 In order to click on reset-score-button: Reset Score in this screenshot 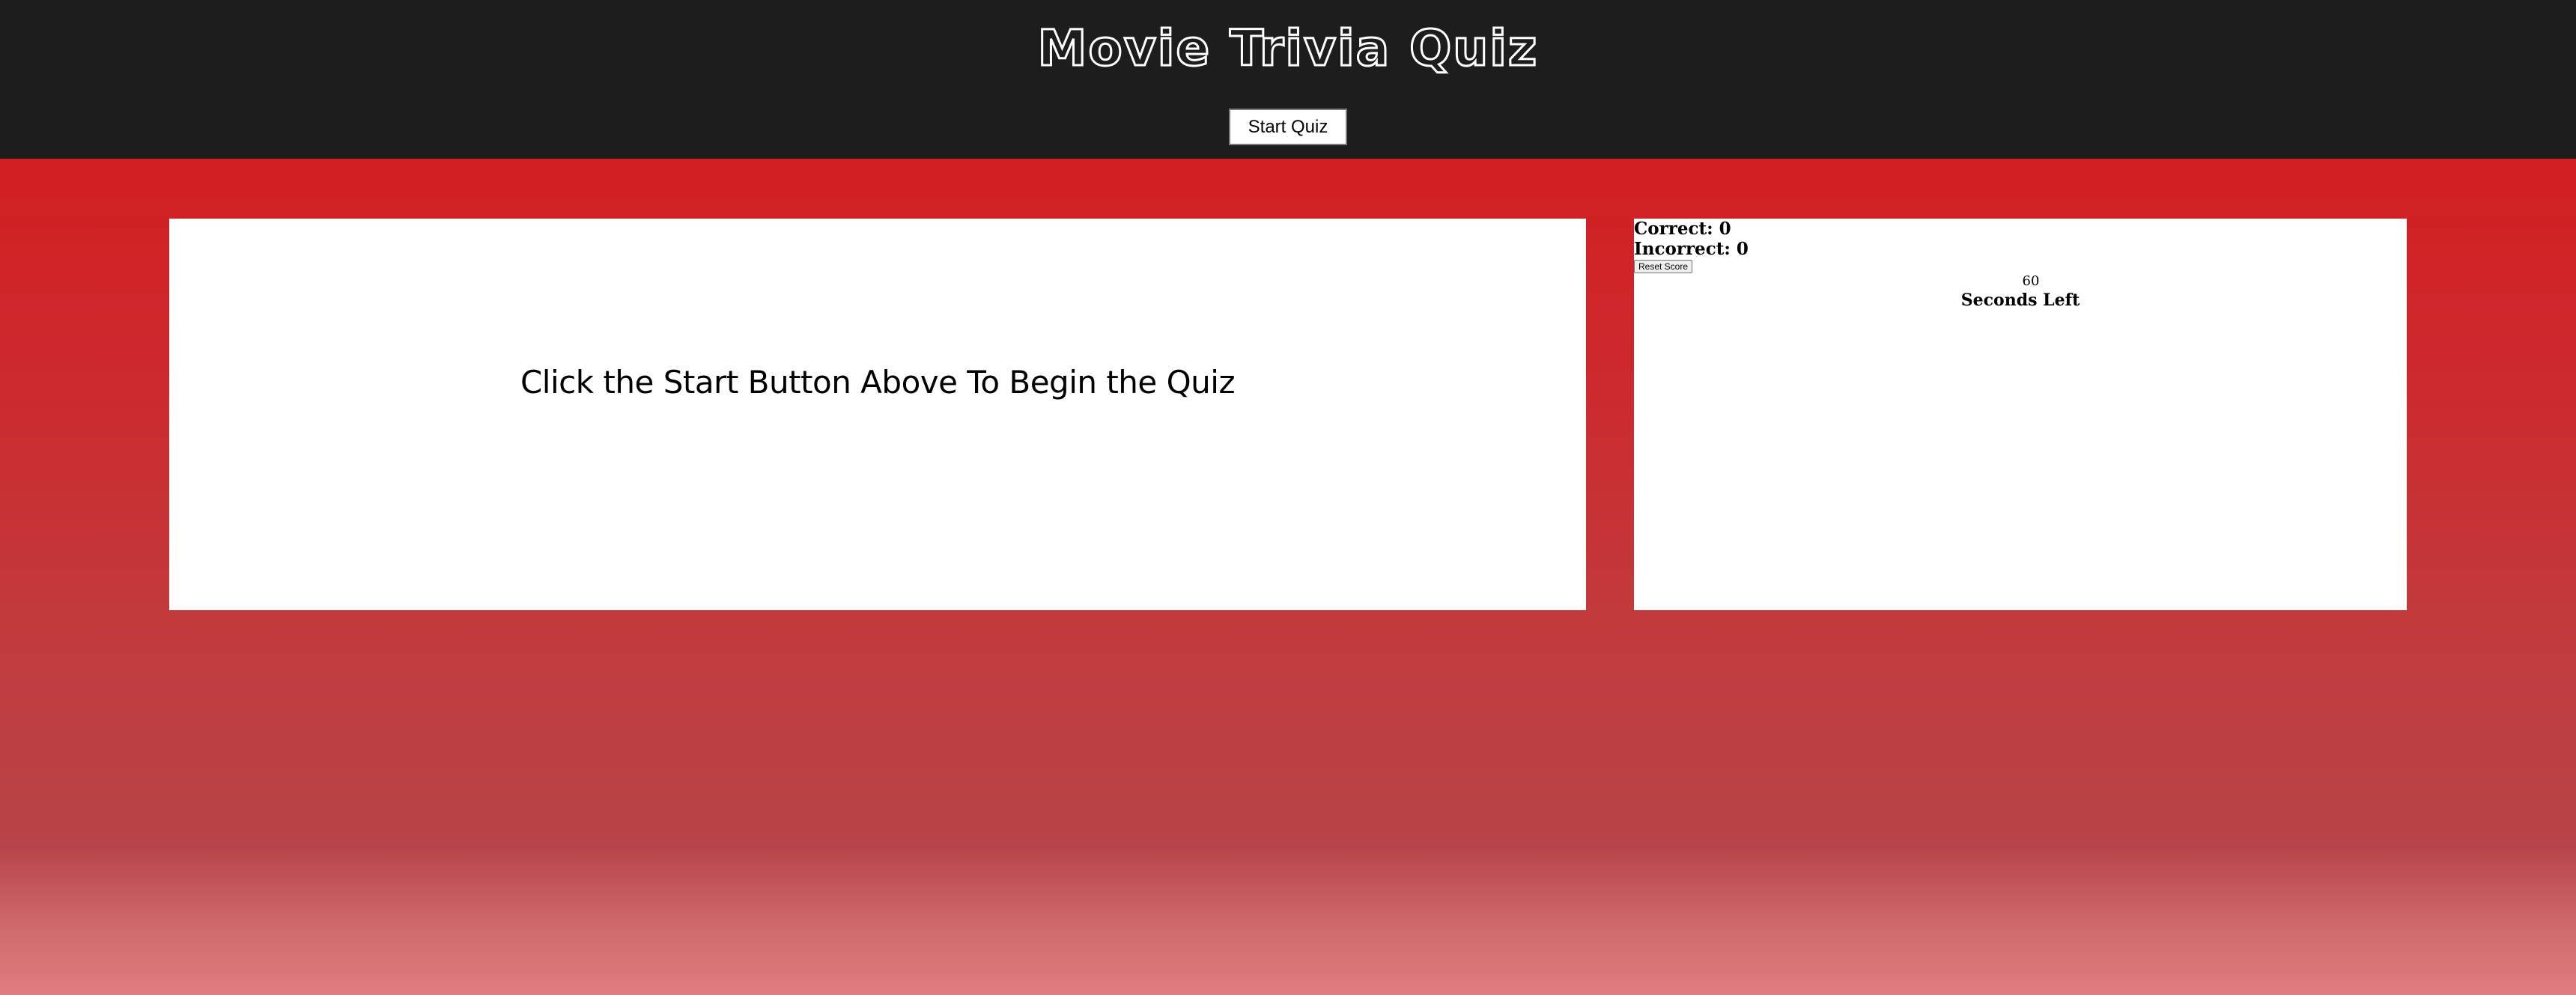, I will do `click(1663, 266)`.